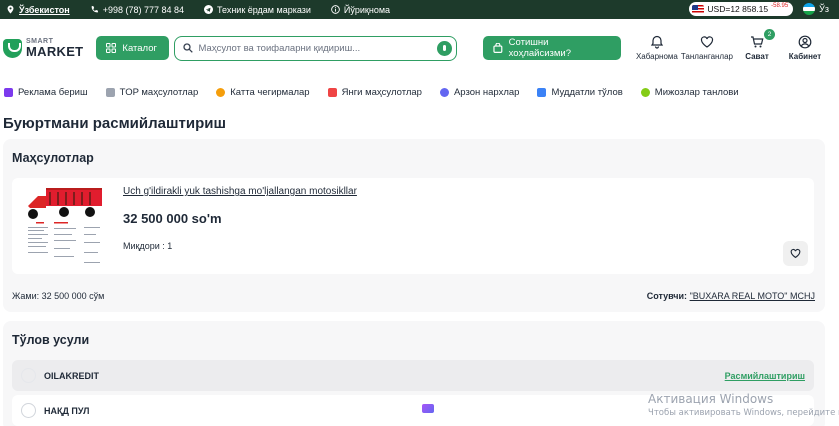 Image resolution: width=839 pixels, height=426 pixels. What do you see at coordinates (413, 375) in the screenshot?
I see `payment-option-oilakredit: OILAKREDIT Расмийлаштириш` at bounding box center [413, 375].